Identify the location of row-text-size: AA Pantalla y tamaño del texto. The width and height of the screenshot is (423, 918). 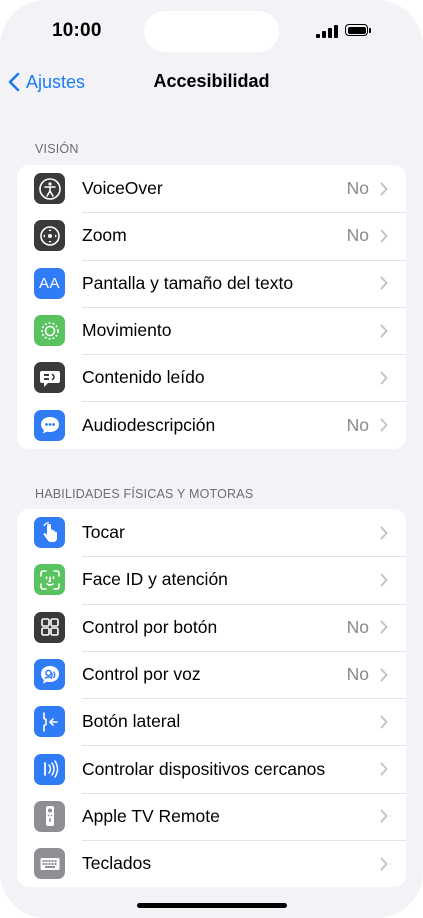
(211, 283).